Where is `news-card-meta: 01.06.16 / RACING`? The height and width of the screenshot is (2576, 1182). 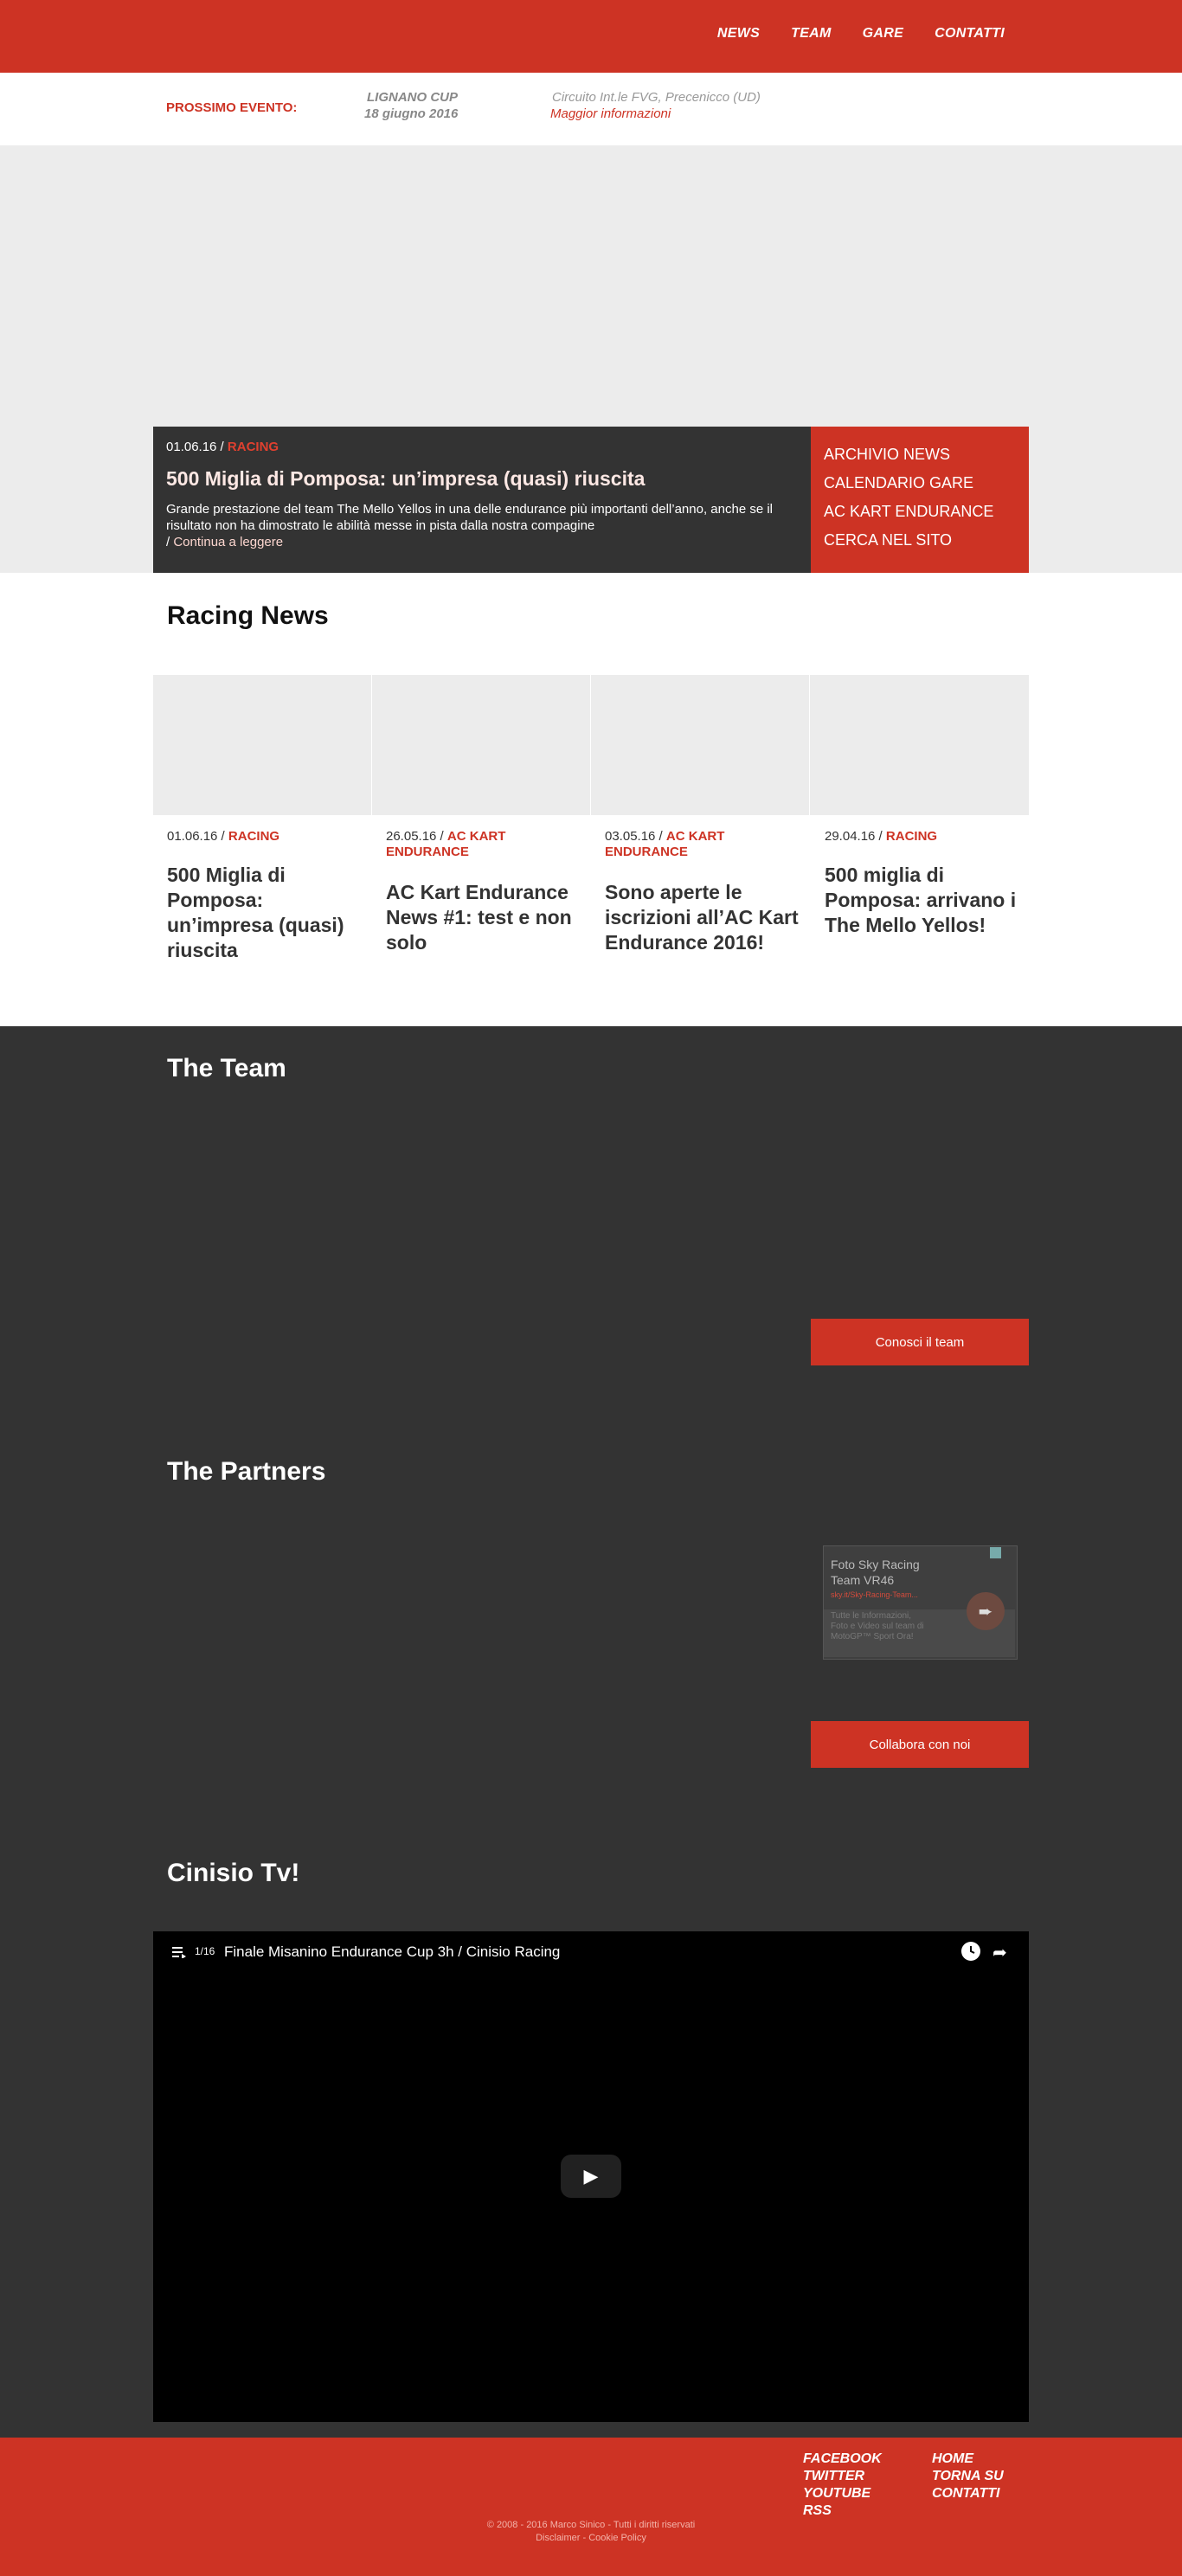
news-card-meta: 01.06.16 / RACING is located at coordinates (262, 837).